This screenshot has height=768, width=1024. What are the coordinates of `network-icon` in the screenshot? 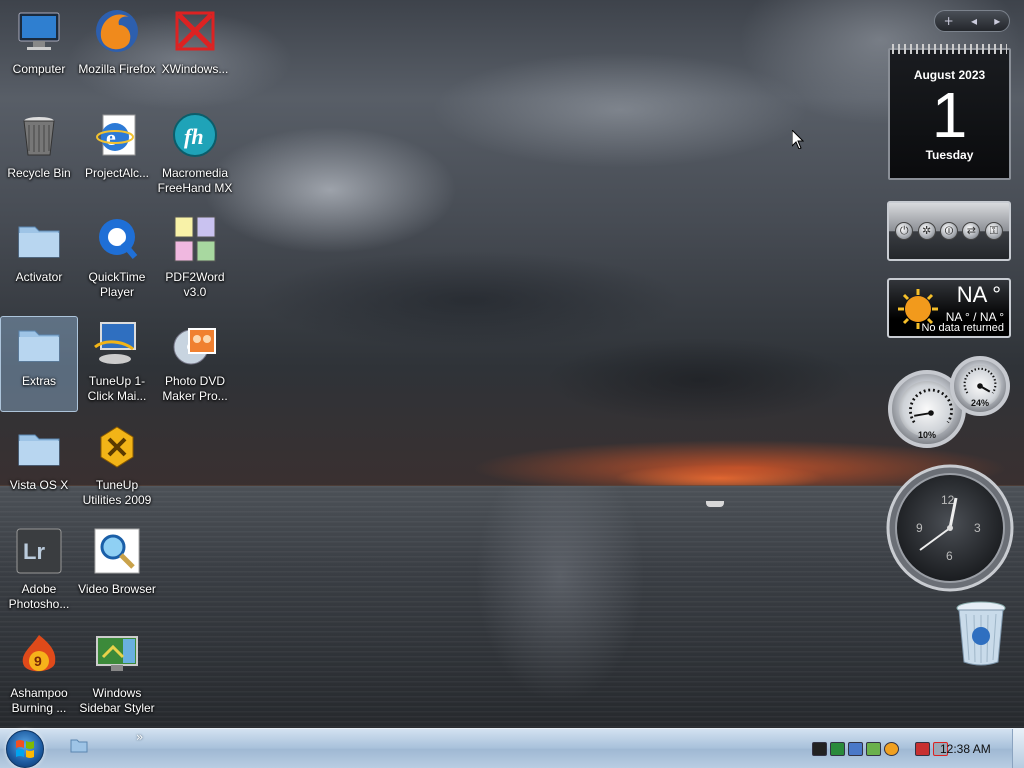 It's located at (837, 749).